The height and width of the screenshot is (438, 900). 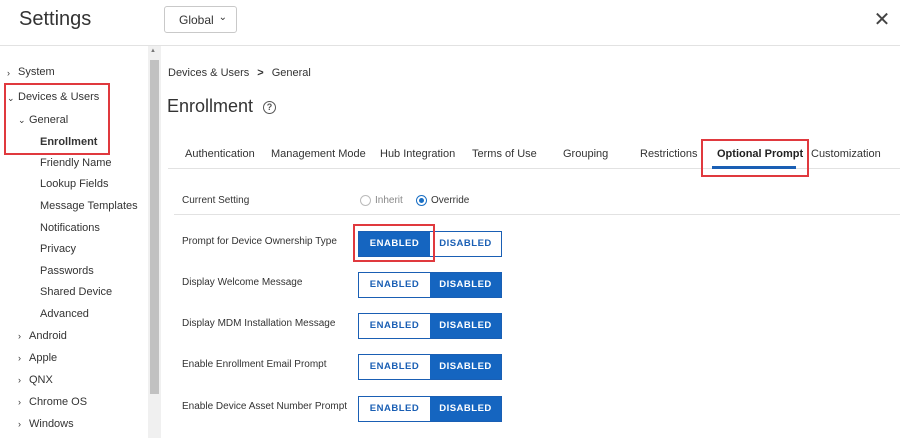 What do you see at coordinates (216, 200) in the screenshot?
I see `current-setting-label: Current Setting` at bounding box center [216, 200].